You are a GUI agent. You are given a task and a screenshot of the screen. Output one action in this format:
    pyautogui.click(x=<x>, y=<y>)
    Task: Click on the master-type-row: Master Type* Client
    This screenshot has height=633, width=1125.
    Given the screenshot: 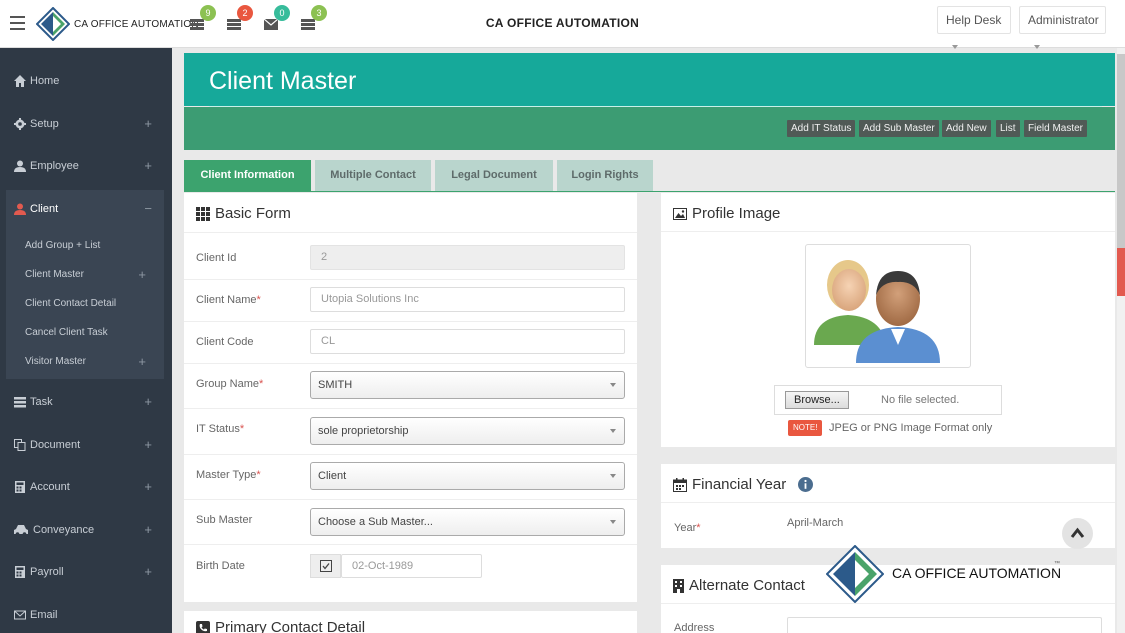 What is the action you would take?
    pyautogui.click(x=410, y=476)
    